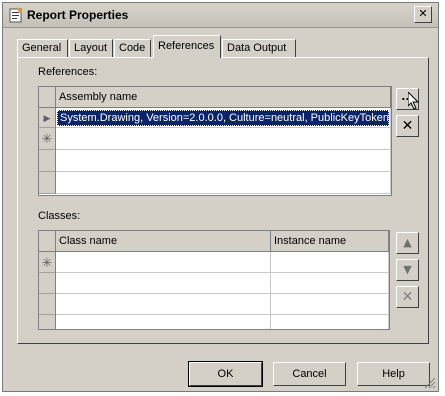 This screenshot has height=396, width=445. What do you see at coordinates (16, 15) in the screenshot?
I see `report-icon` at bounding box center [16, 15].